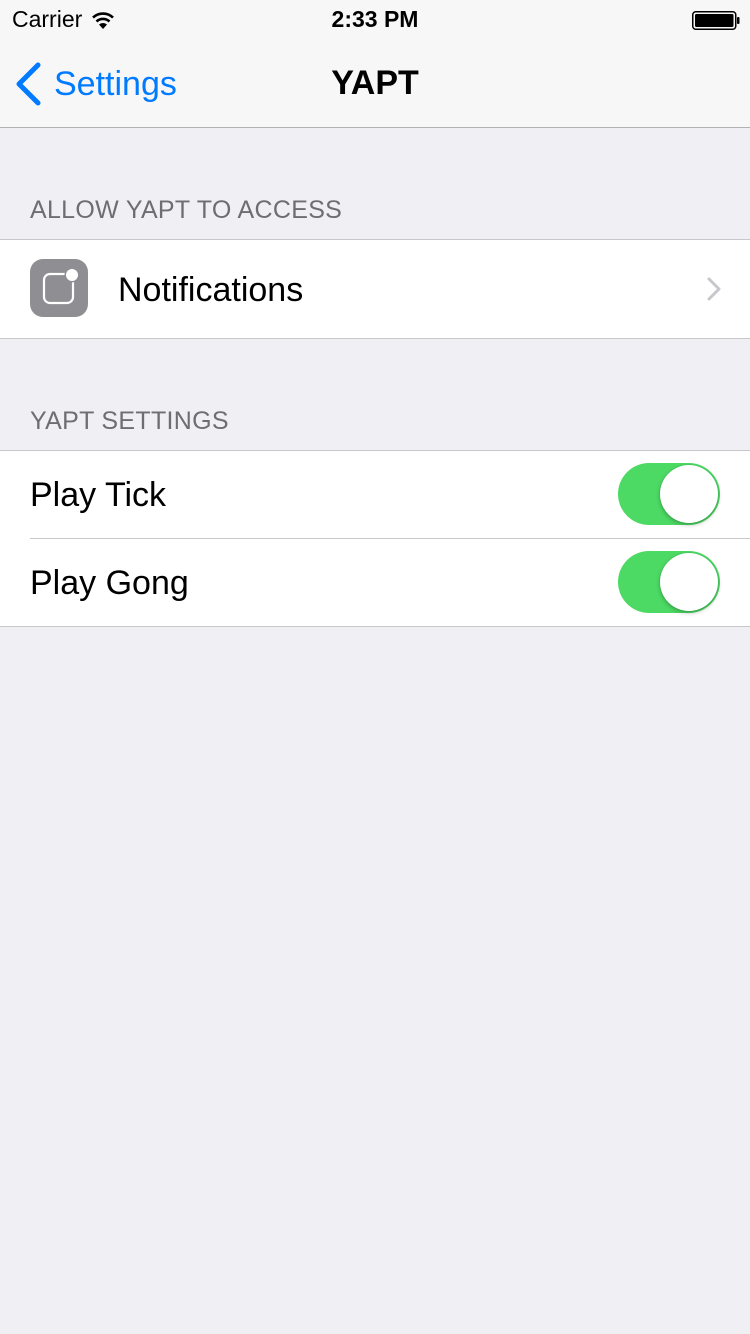  I want to click on notifications-icon, so click(59, 288).